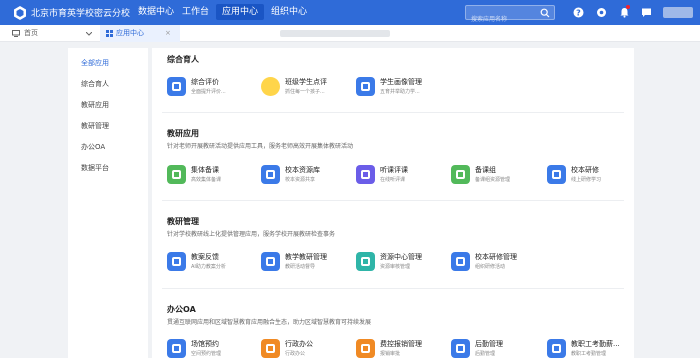 This screenshot has height=358, width=700. I want to click on blurred-tab-area, so click(335, 33).